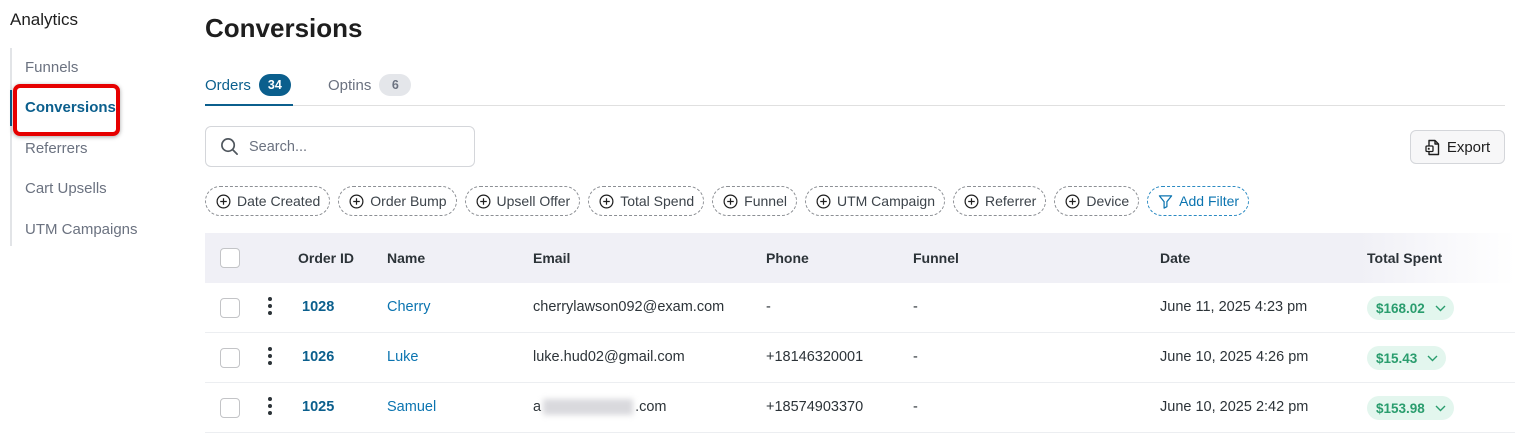 Image resolution: width=1515 pixels, height=435 pixels. I want to click on sidebar-title: Analytics, so click(44, 19).